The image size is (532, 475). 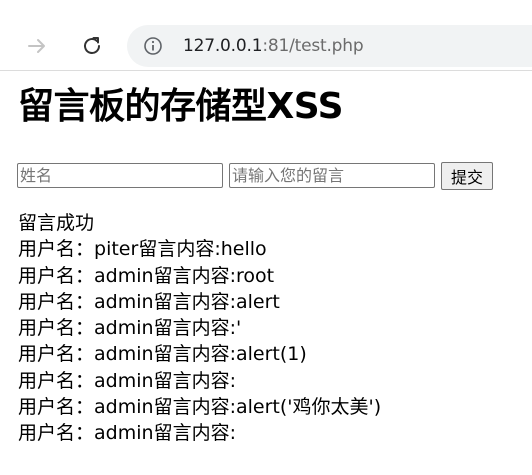 I want to click on name-input, so click(x=120, y=175).